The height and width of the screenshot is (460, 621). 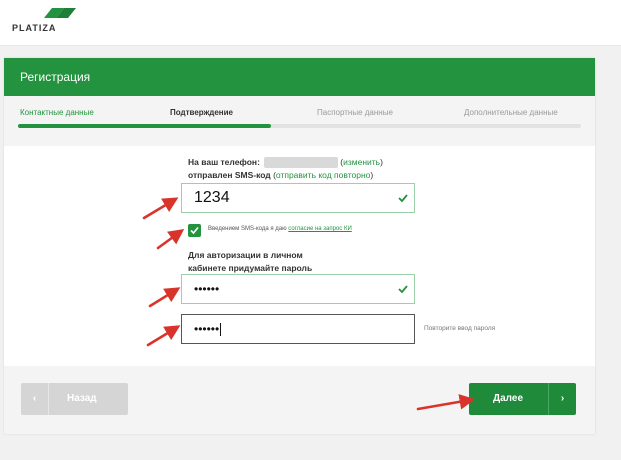 I want to click on platiza-logo: PLATIZA, so click(x=44, y=21).